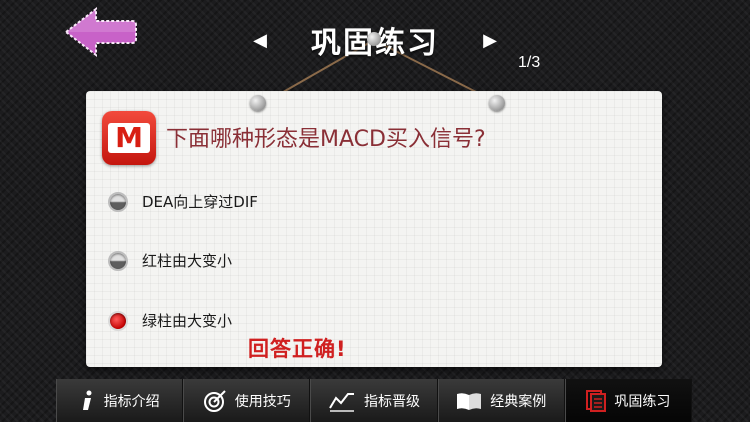 The height and width of the screenshot is (422, 750). What do you see at coordinates (187, 261) in the screenshot?
I see `answer-option-label: 红柱由大变小` at bounding box center [187, 261].